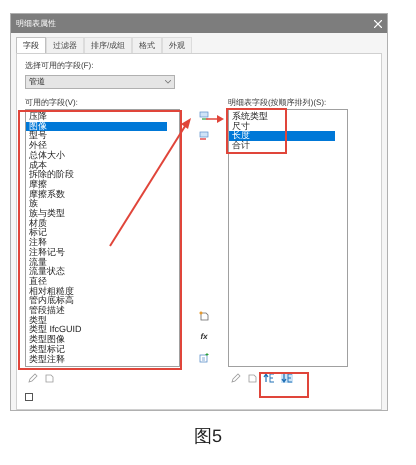 This screenshot has height=465, width=416. What do you see at coordinates (96, 146) in the screenshot?
I see `list-item: 外径` at bounding box center [96, 146].